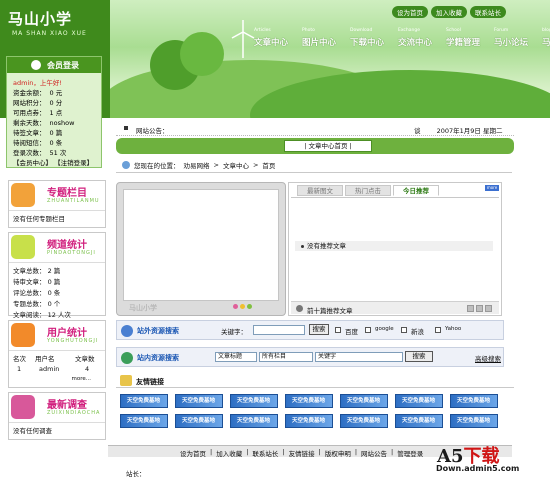 The height and width of the screenshot is (480, 550). What do you see at coordinates (54, 304) in the screenshot?
I see `row-value: 0 个` at bounding box center [54, 304].